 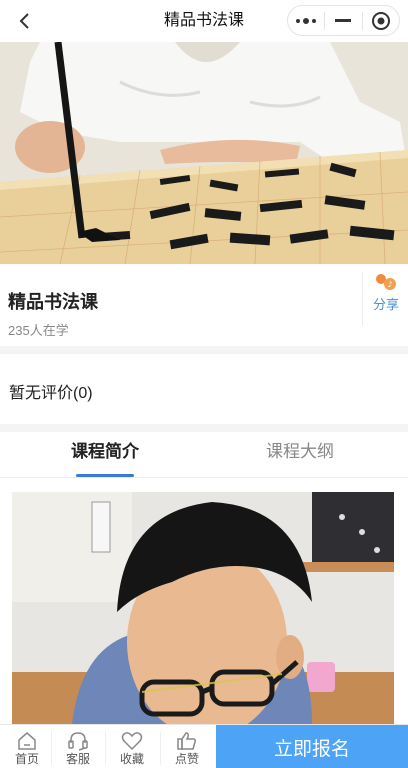 What do you see at coordinates (300, 455) in the screenshot?
I see `tab-course-outline: 课程大纲` at bounding box center [300, 455].